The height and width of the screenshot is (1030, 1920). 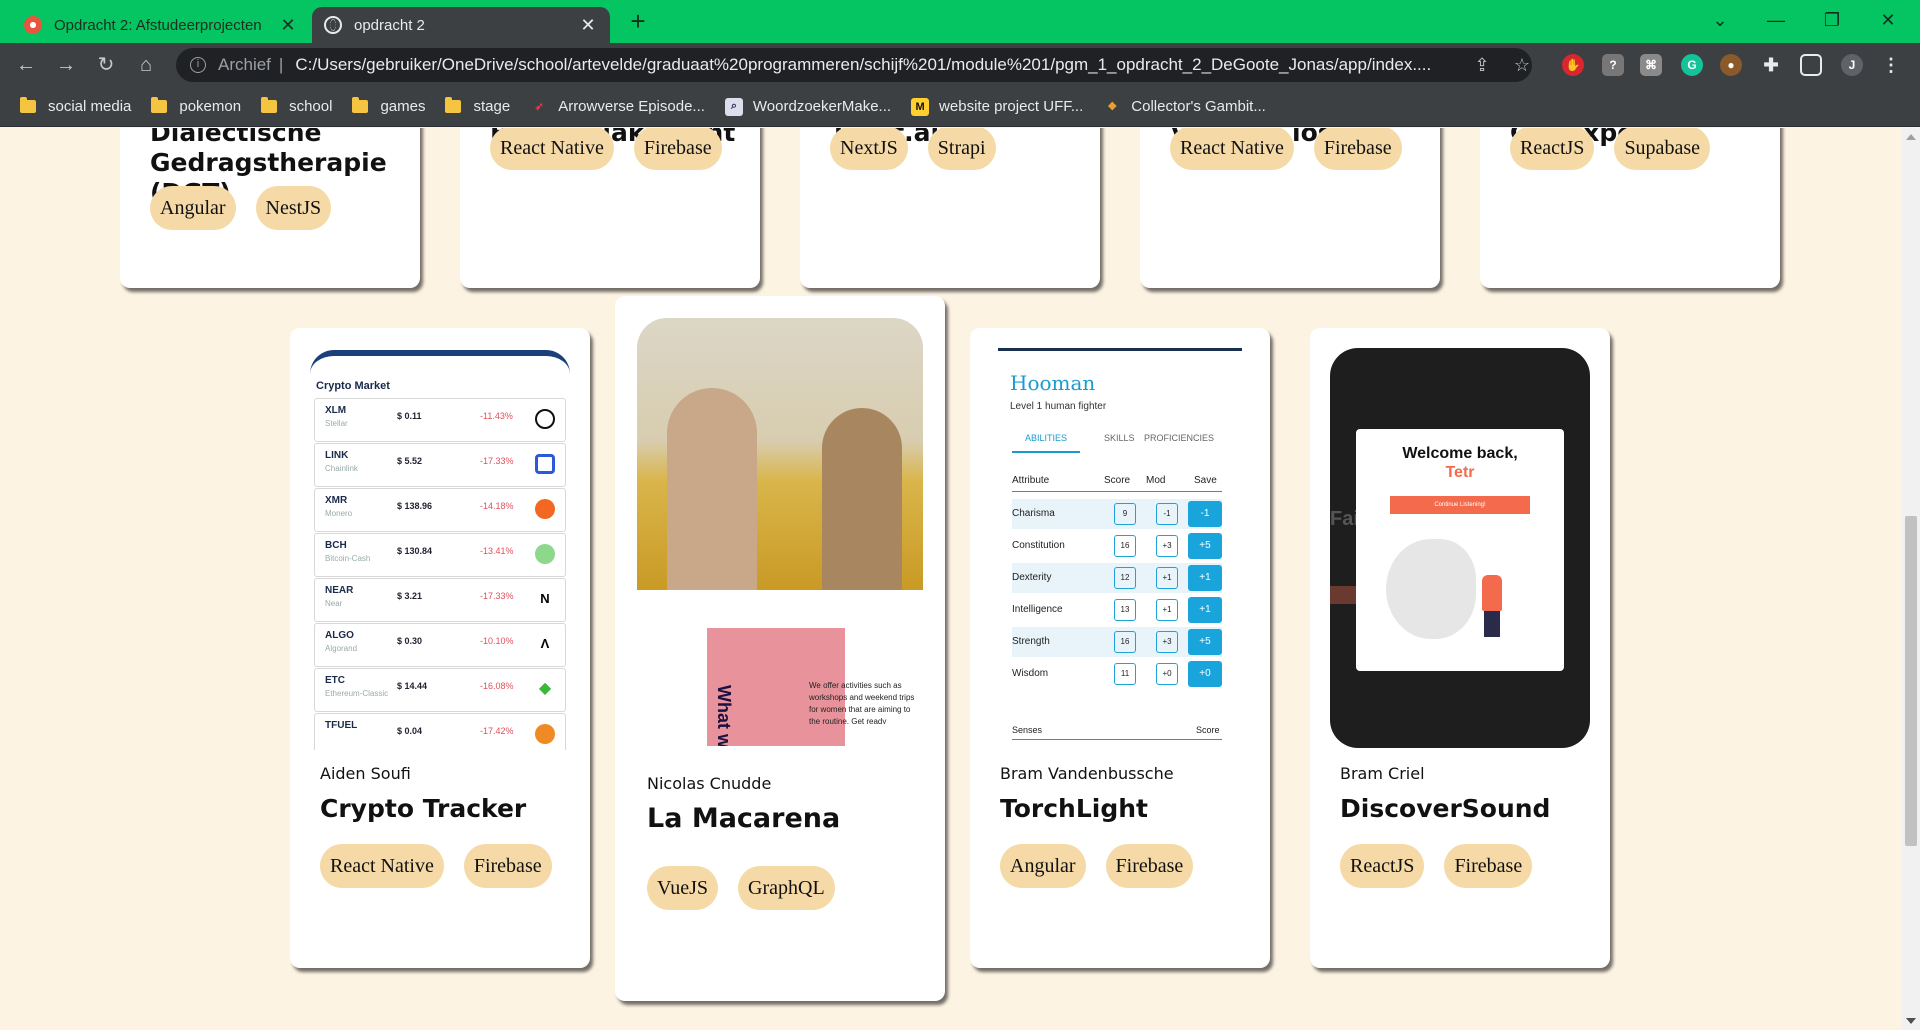 What do you see at coordinates (545, 643) in the screenshot?
I see `algorand-icon: Λ` at bounding box center [545, 643].